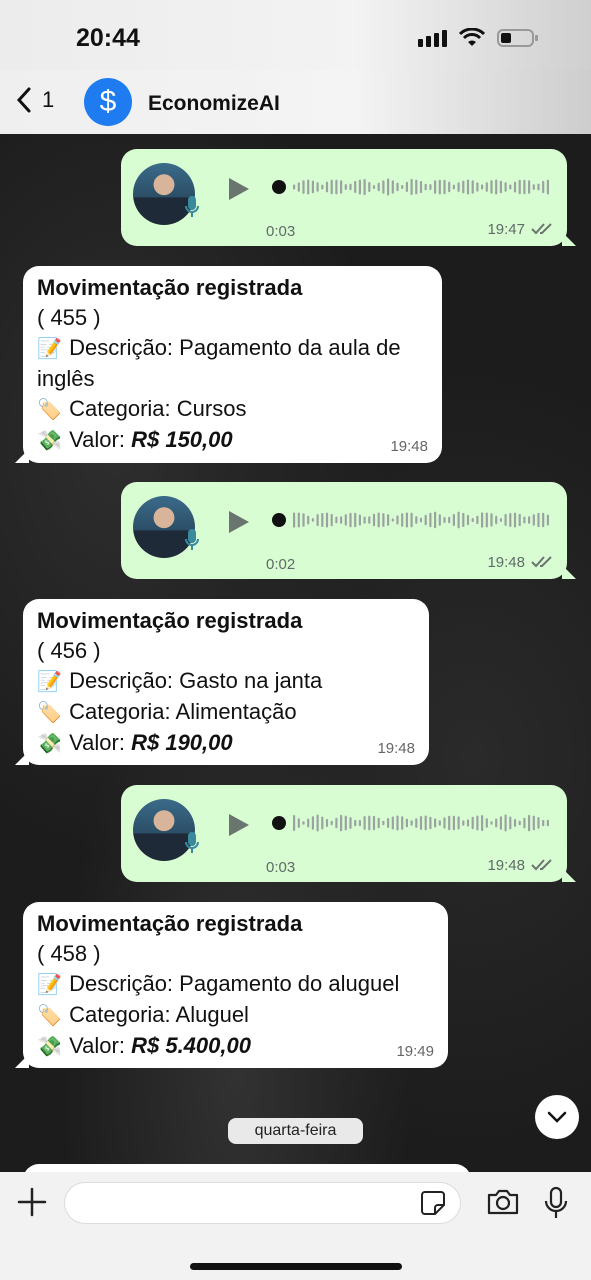 Image resolution: width=591 pixels, height=1280 pixels. I want to click on voice-message: 0:03 19:47, so click(348, 197).